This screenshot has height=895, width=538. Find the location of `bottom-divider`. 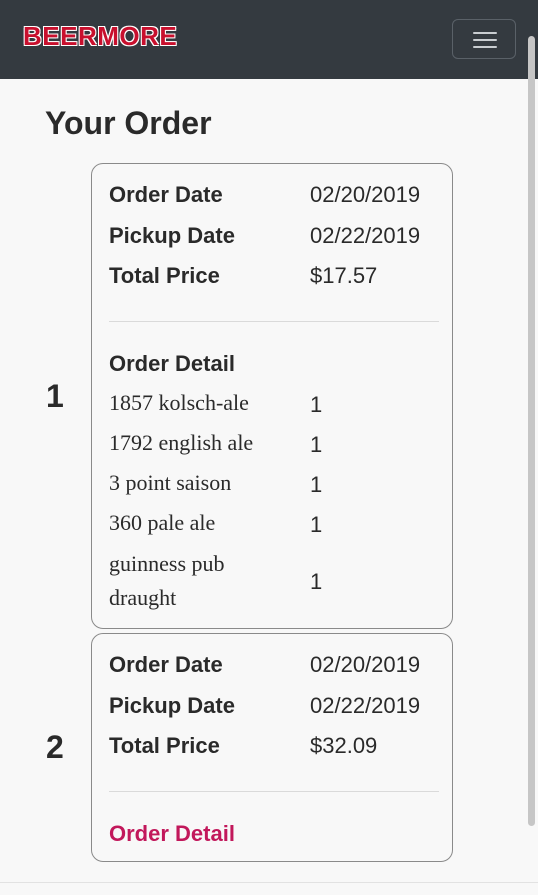

bottom-divider is located at coordinates (269, 882).